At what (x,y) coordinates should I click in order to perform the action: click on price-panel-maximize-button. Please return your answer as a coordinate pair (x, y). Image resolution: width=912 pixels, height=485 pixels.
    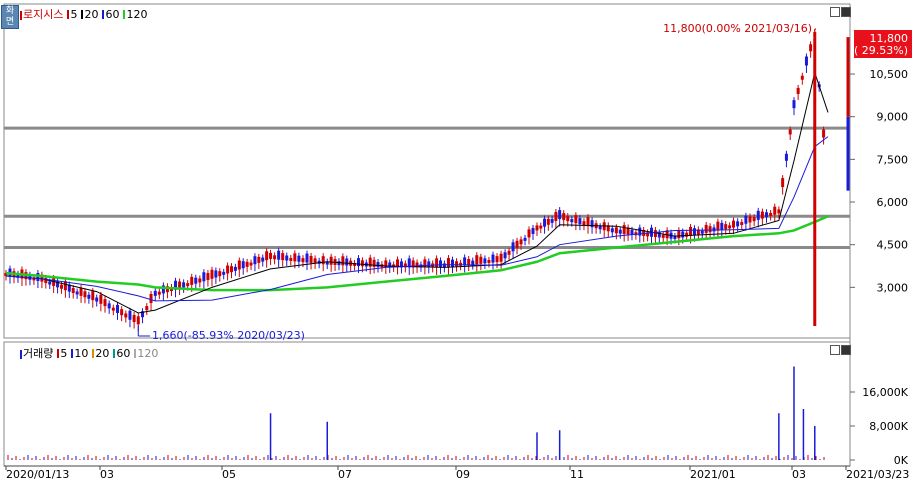
    Looking at the image, I should click on (846, 12).